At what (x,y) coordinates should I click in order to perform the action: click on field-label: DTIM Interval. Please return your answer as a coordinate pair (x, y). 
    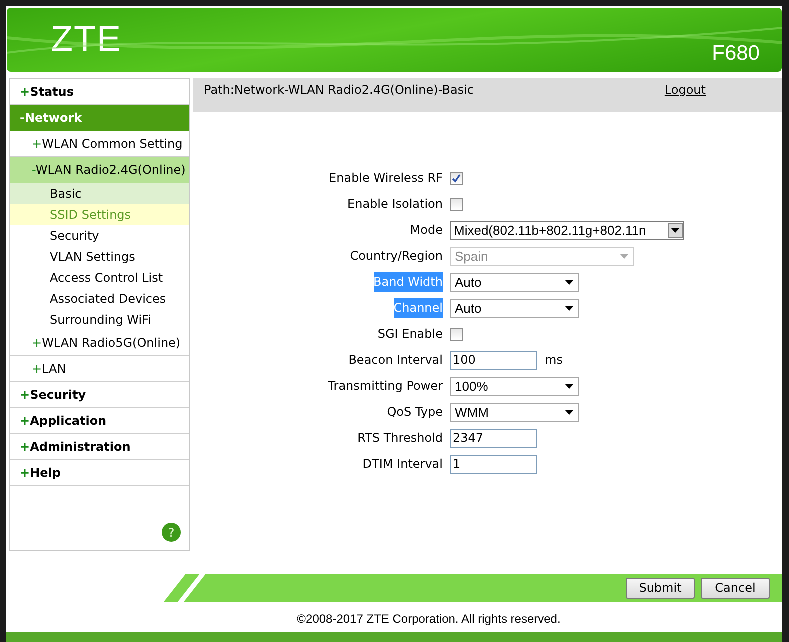
    Looking at the image, I should click on (402, 464).